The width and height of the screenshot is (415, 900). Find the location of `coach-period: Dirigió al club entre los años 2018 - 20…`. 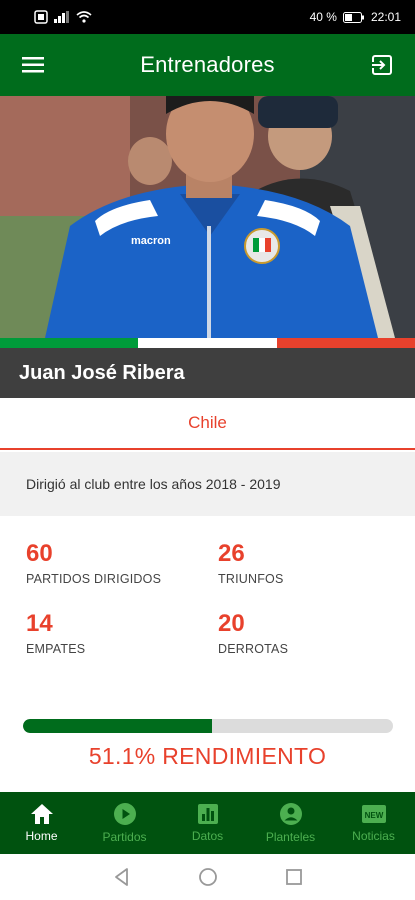

coach-period: Dirigió al club entre los años 2018 - 20… is located at coordinates (153, 484).